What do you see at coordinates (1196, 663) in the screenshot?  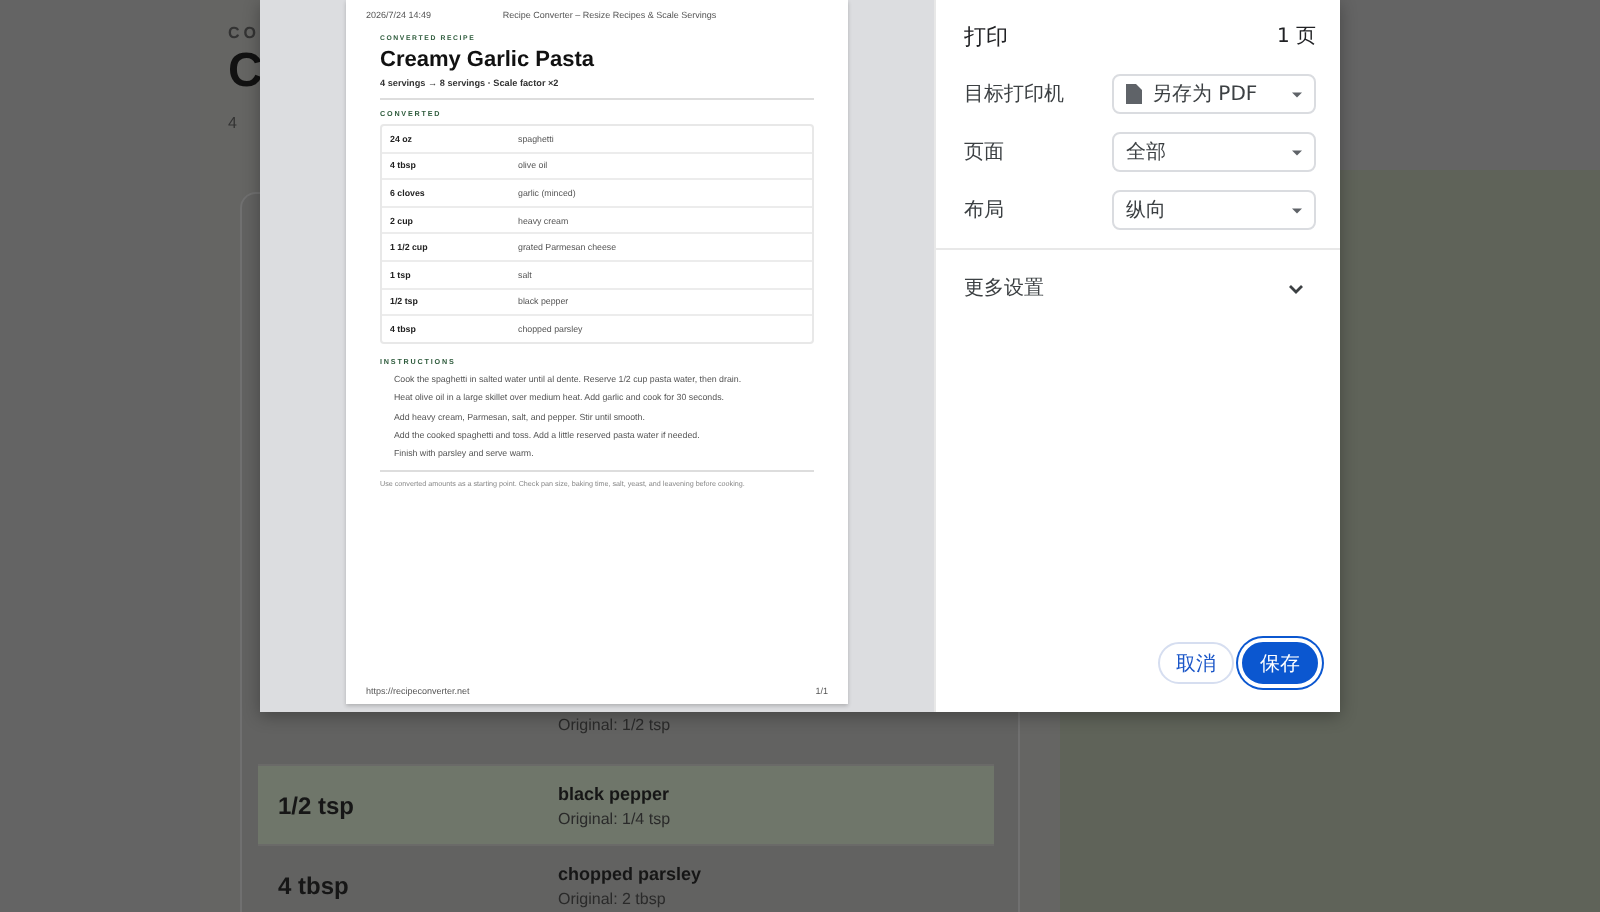 I see `cancel-button: 取消` at bounding box center [1196, 663].